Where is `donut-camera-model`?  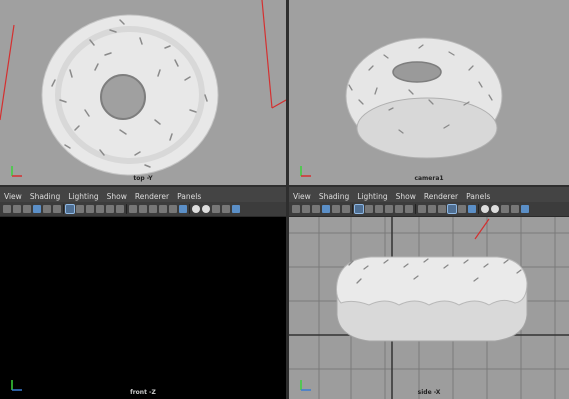 donut-camera-model is located at coordinates (424, 98).